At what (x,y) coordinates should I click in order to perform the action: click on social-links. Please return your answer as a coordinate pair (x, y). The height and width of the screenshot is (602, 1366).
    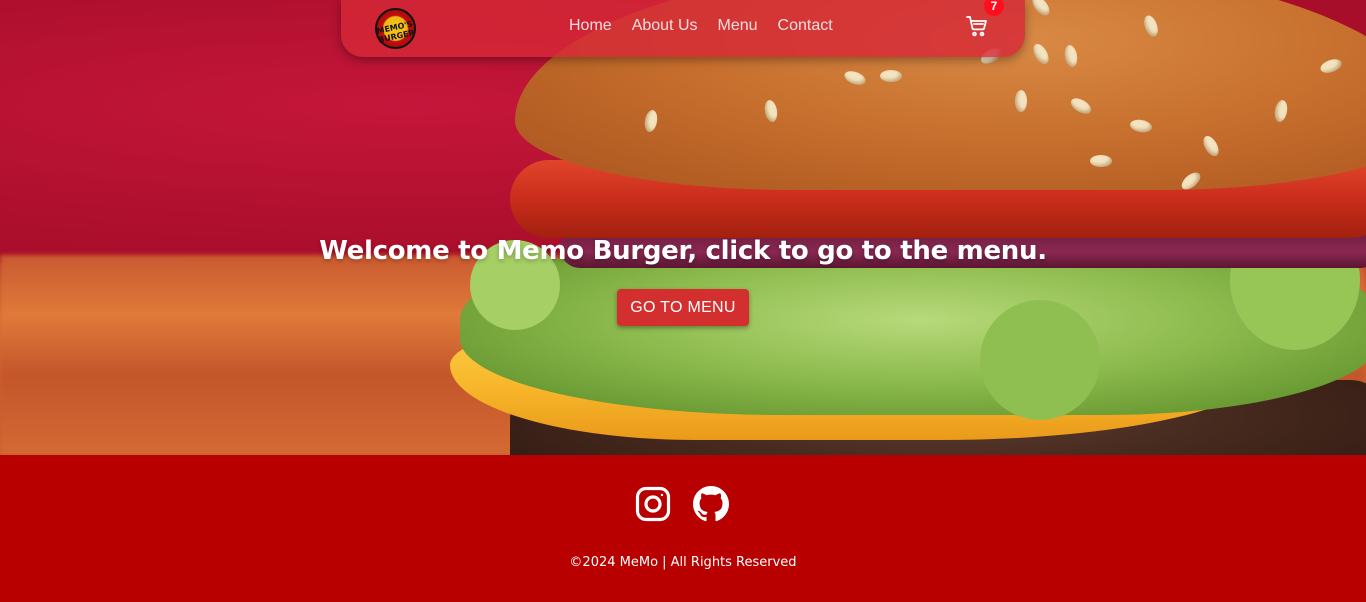
    Looking at the image, I should click on (682, 504).